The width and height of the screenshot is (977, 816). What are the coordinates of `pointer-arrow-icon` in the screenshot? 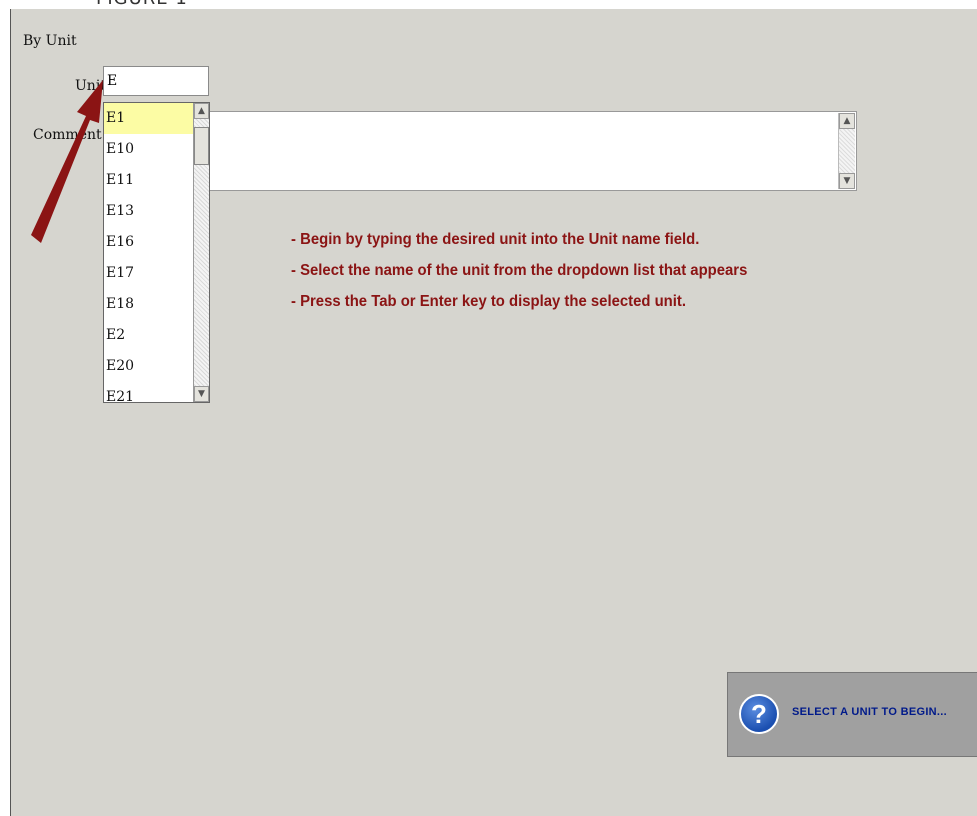 It's located at (67, 161).